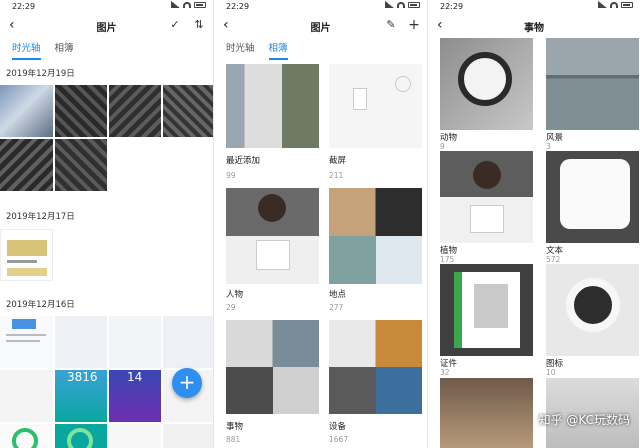  I want to click on album-count: 572, so click(553, 259).